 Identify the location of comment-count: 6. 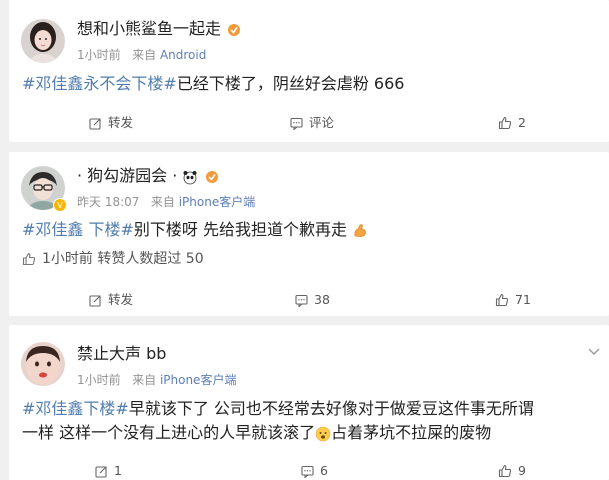
(324, 470).